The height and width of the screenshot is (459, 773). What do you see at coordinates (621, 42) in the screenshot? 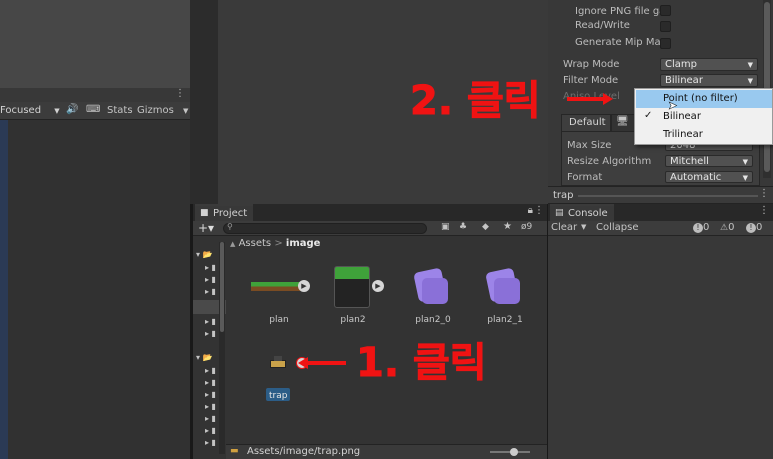
I see `gen-mip-label: Generate Mip Map` at bounding box center [621, 42].